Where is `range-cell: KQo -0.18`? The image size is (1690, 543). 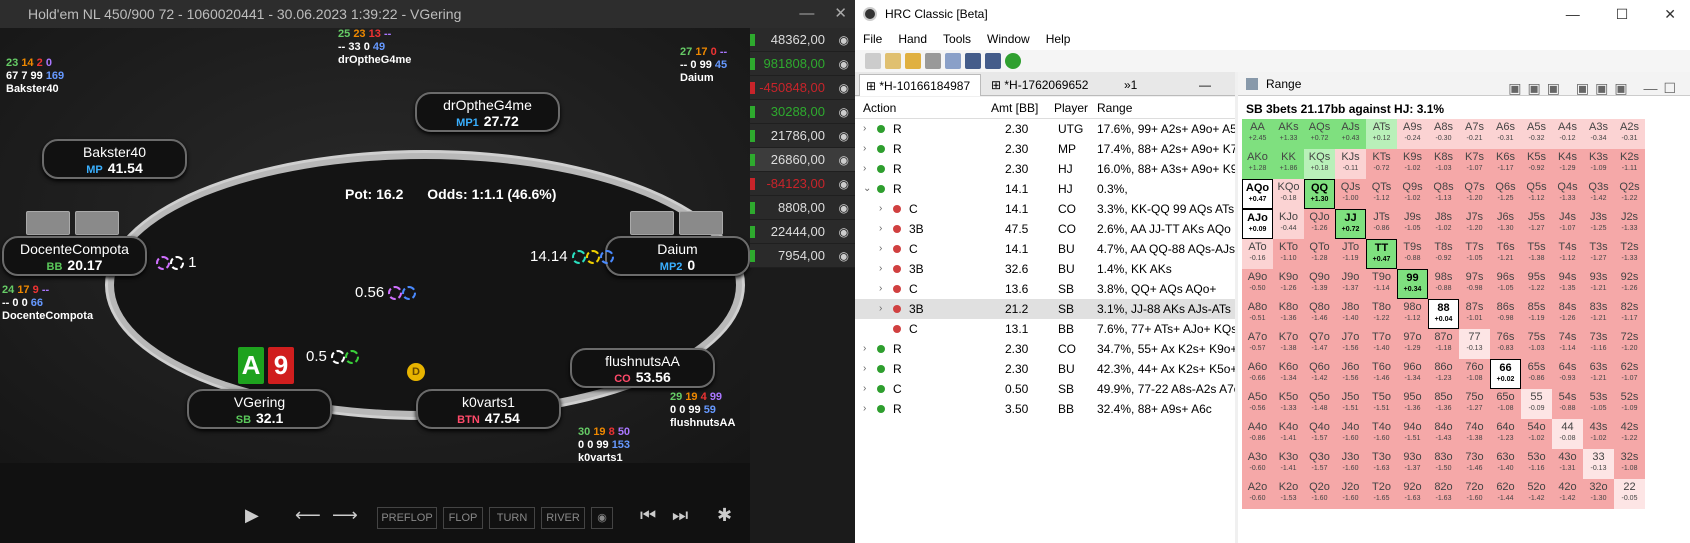 range-cell: KQo -0.18 is located at coordinates (1288, 194).